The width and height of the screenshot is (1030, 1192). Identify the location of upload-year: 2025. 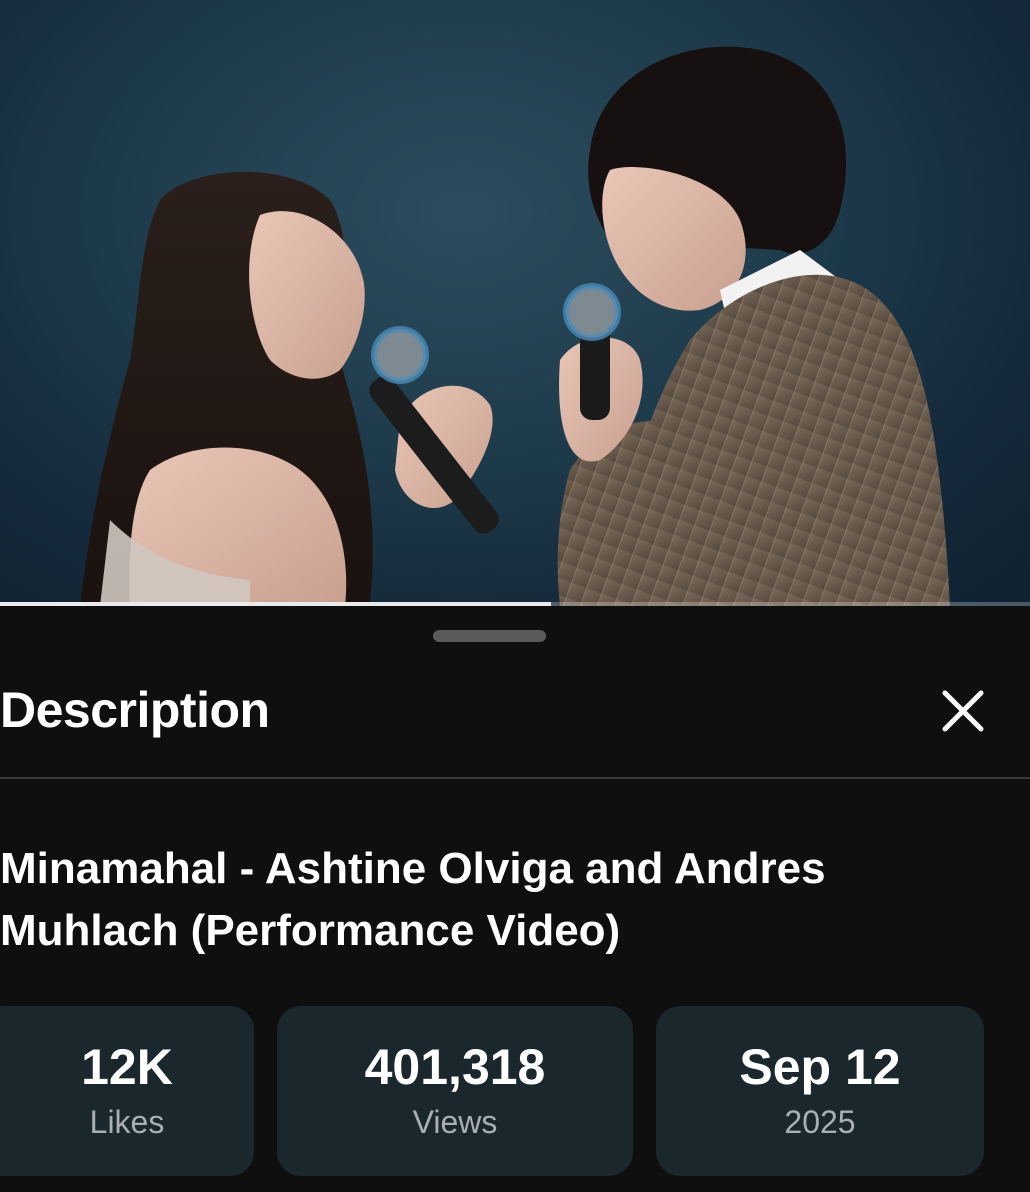
(820, 1122).